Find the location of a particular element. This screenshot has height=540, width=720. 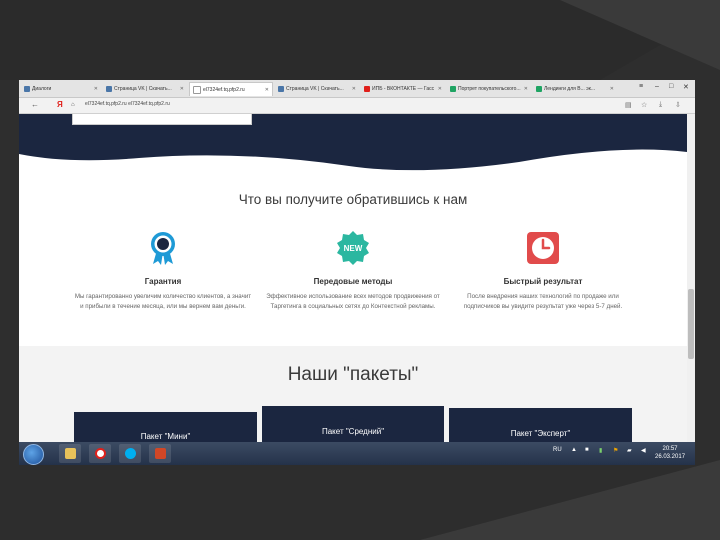

taskbar-clock: 20:57 26.03.2017 is located at coordinates (670, 453).